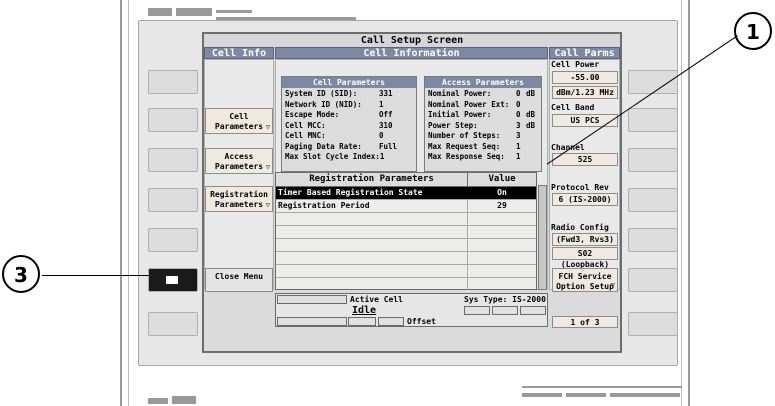 The height and width of the screenshot is (406, 775). I want to click on table-row: Nominal Power Ext: 0, so click(474, 104).